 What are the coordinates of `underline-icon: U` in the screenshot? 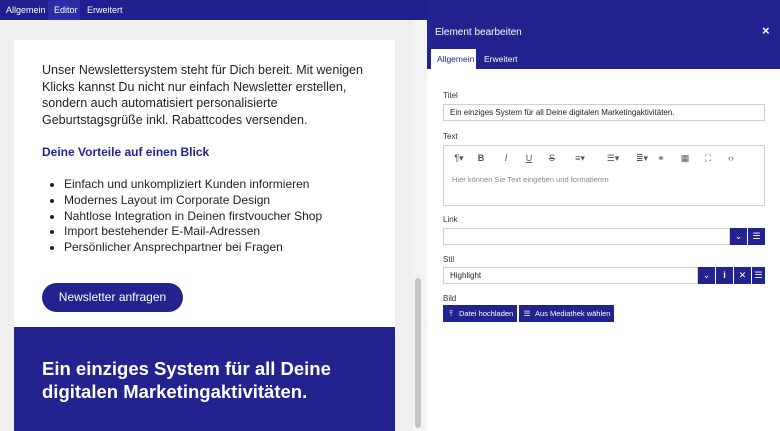 It's located at (529, 158).